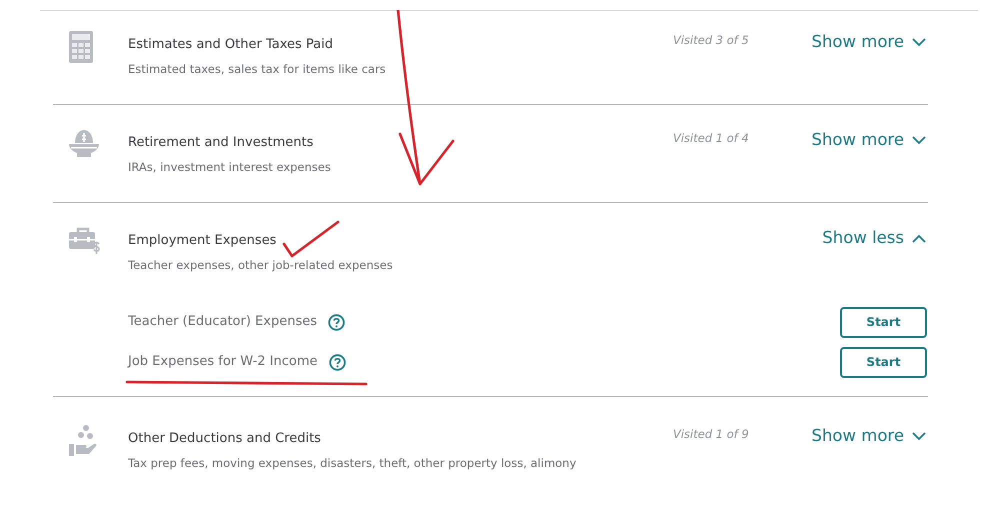 This screenshot has height=525, width=998. What do you see at coordinates (224, 439) in the screenshot?
I see `section-title: Other Deductions and Credits` at bounding box center [224, 439].